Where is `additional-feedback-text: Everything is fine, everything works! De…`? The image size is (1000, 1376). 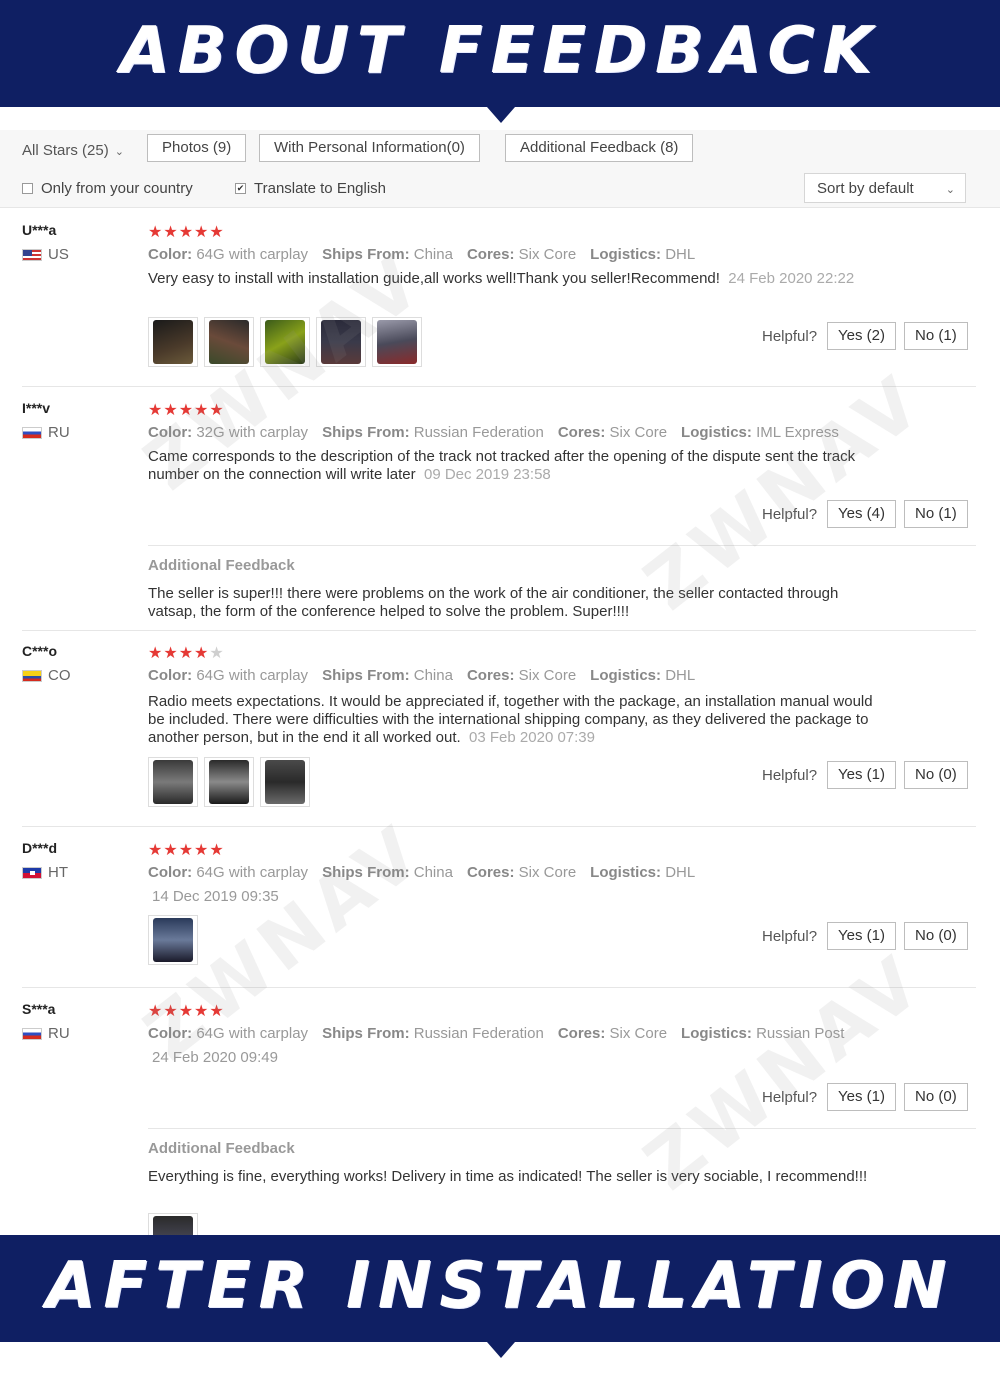 additional-feedback-text: Everything is fine, everything works! De… is located at coordinates (508, 1176).